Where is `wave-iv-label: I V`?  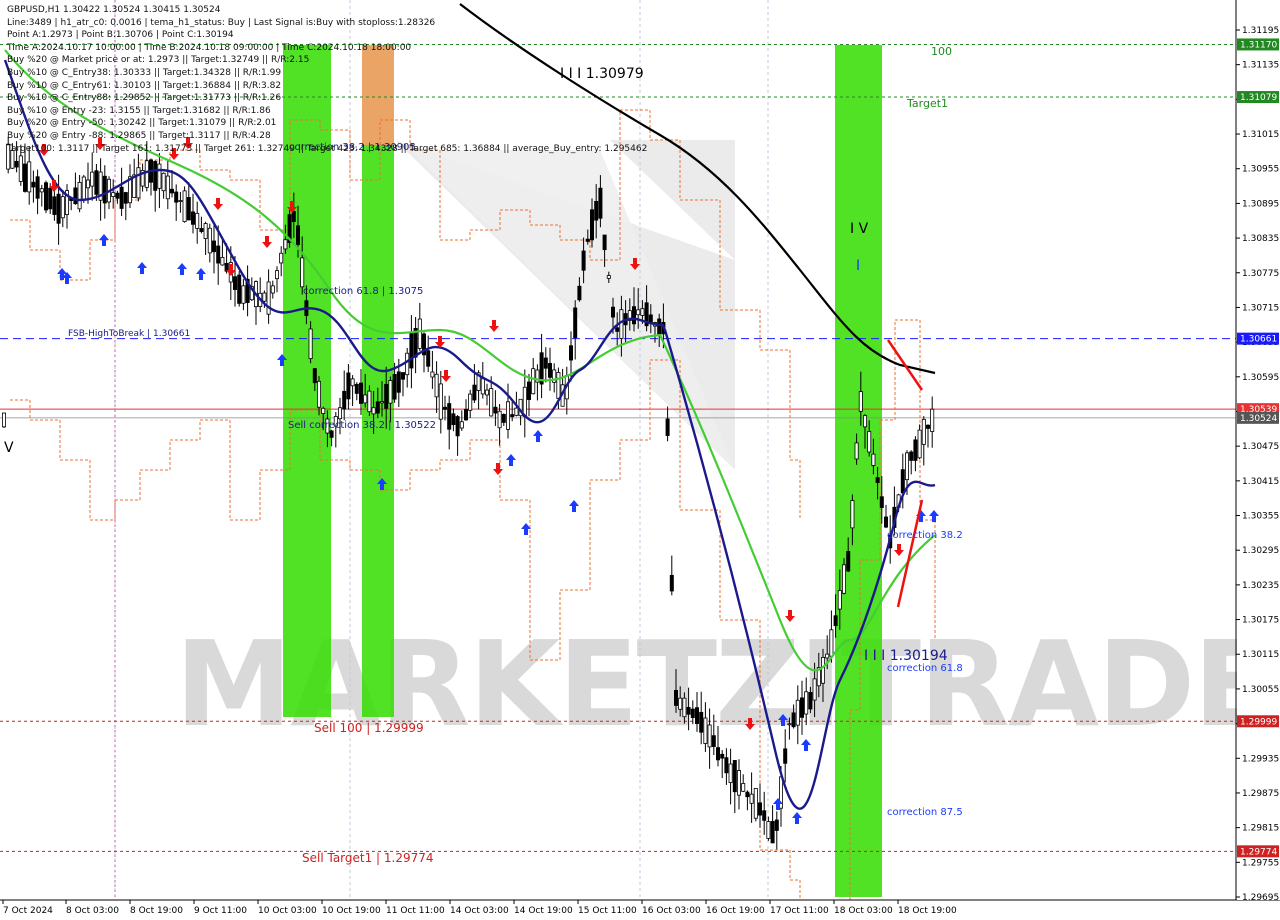
wave-iv-label: I V is located at coordinates (859, 229).